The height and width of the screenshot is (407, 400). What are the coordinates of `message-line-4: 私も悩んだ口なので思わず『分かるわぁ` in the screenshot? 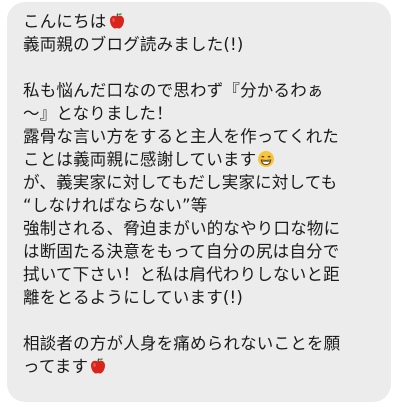 It's located at (173, 90).